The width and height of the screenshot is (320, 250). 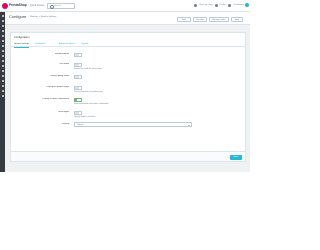 What do you see at coordinates (2, 66) in the screenshot?
I see `international-icon` at bounding box center [2, 66].